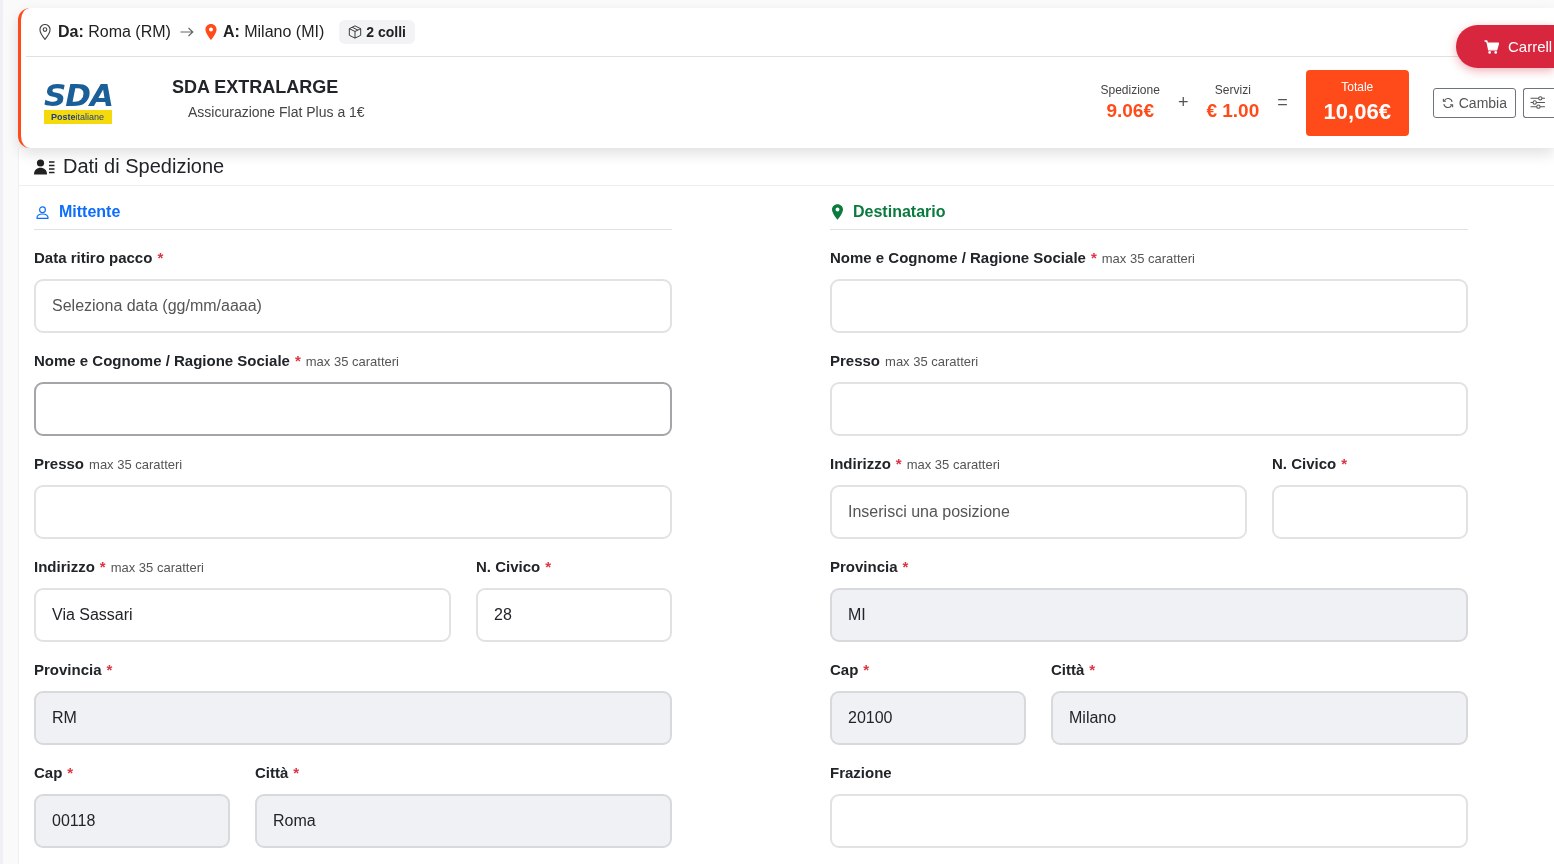 The image size is (1554, 864). I want to click on logo-tagline: Posteitaliane, so click(78, 116).